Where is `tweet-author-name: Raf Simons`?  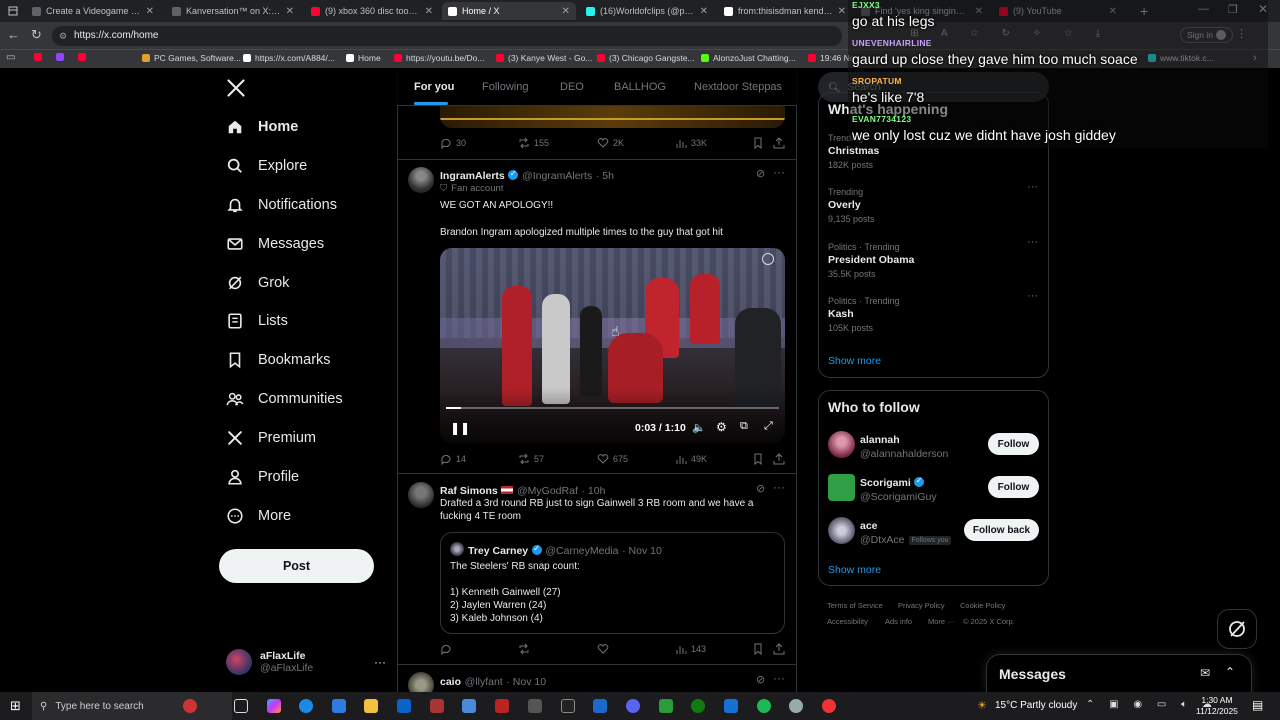
tweet-author-name: Raf Simons is located at coordinates (469, 491).